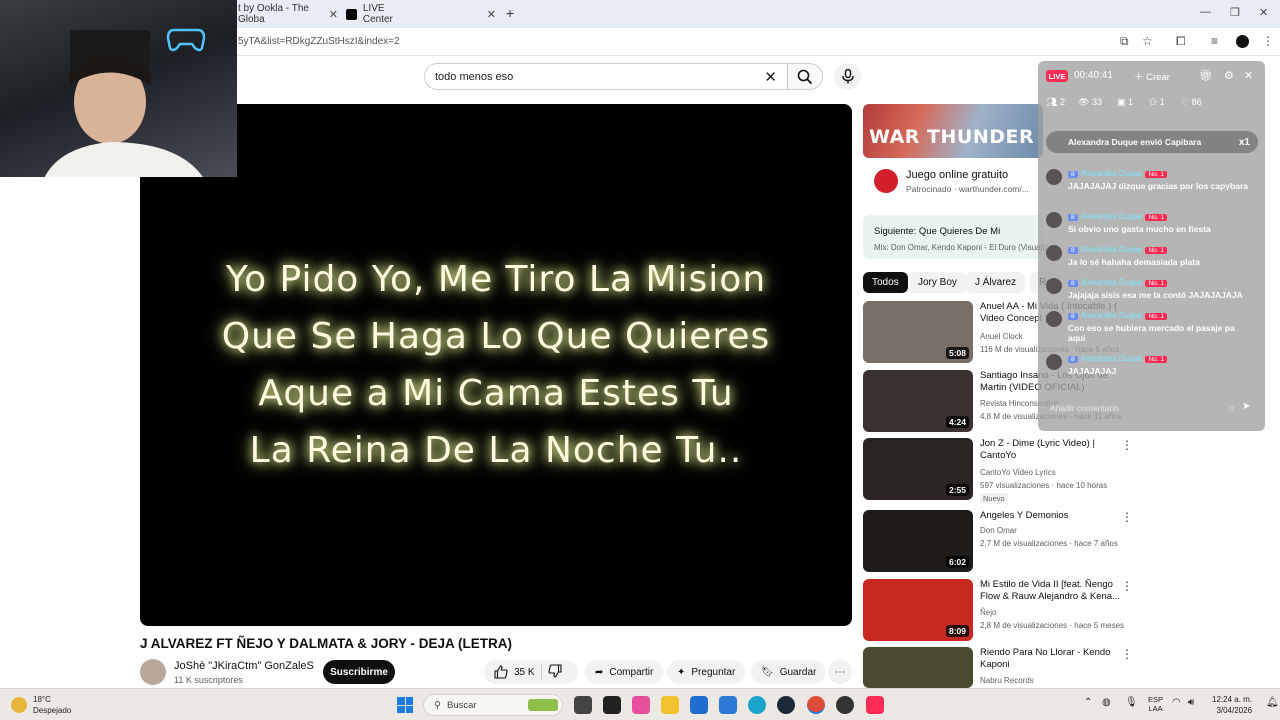  Describe the element at coordinates (1106, 703) in the screenshot. I see `tray-app-icon: ◍` at that location.